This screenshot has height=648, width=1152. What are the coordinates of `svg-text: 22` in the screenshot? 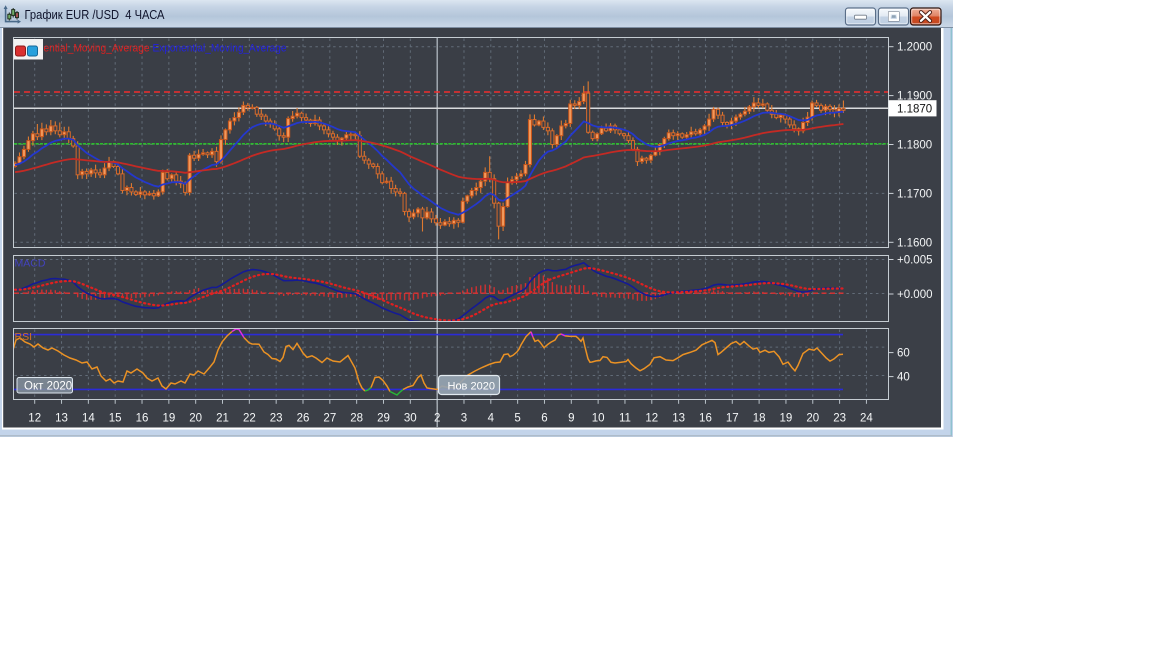 It's located at (249, 419).